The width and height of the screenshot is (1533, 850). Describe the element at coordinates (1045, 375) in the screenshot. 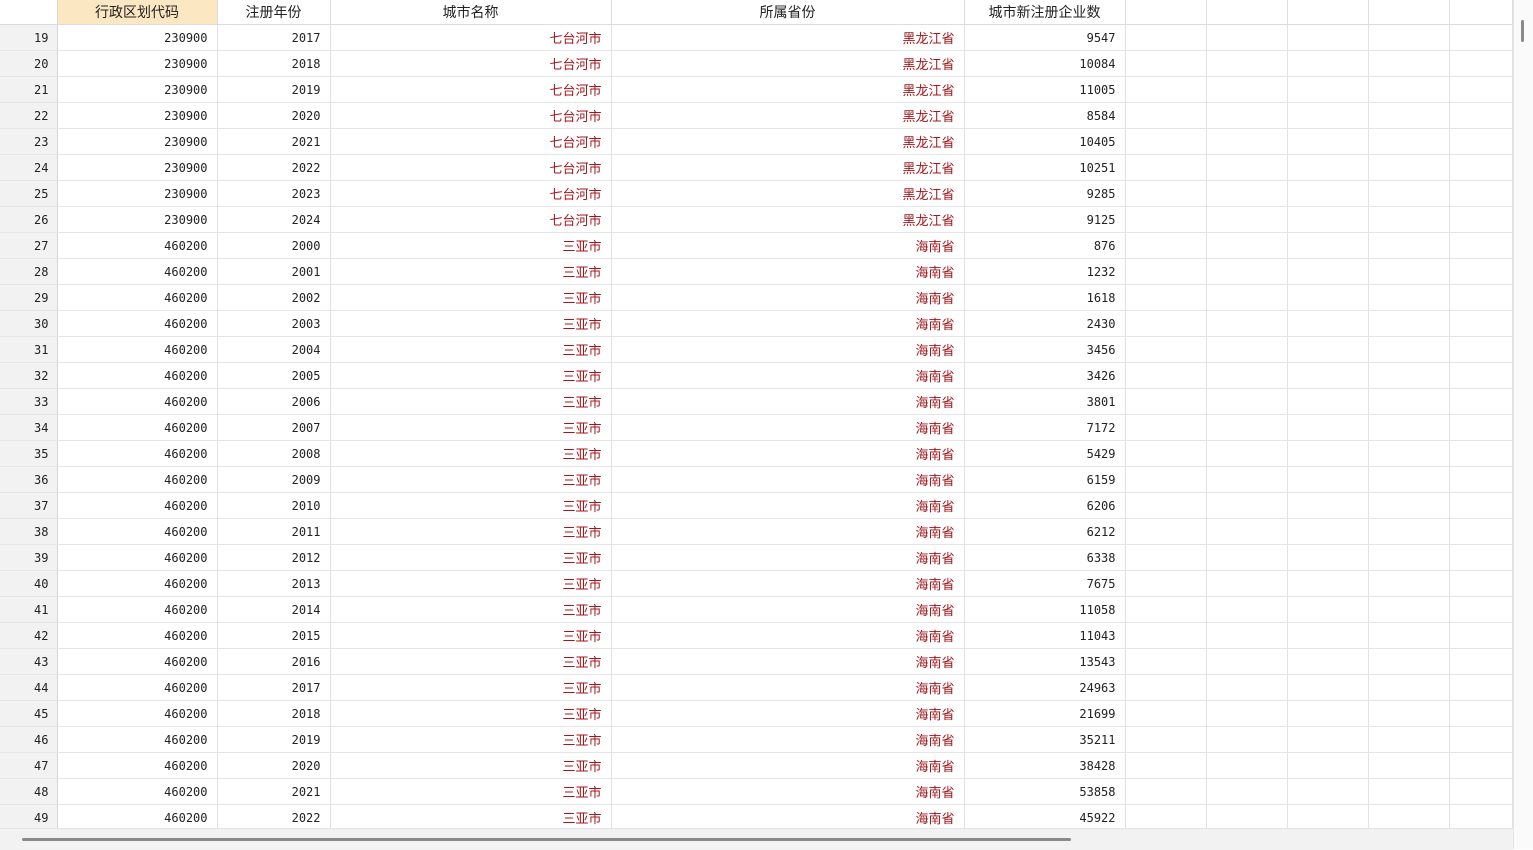

I see `cell-new-firms: 3426` at that location.